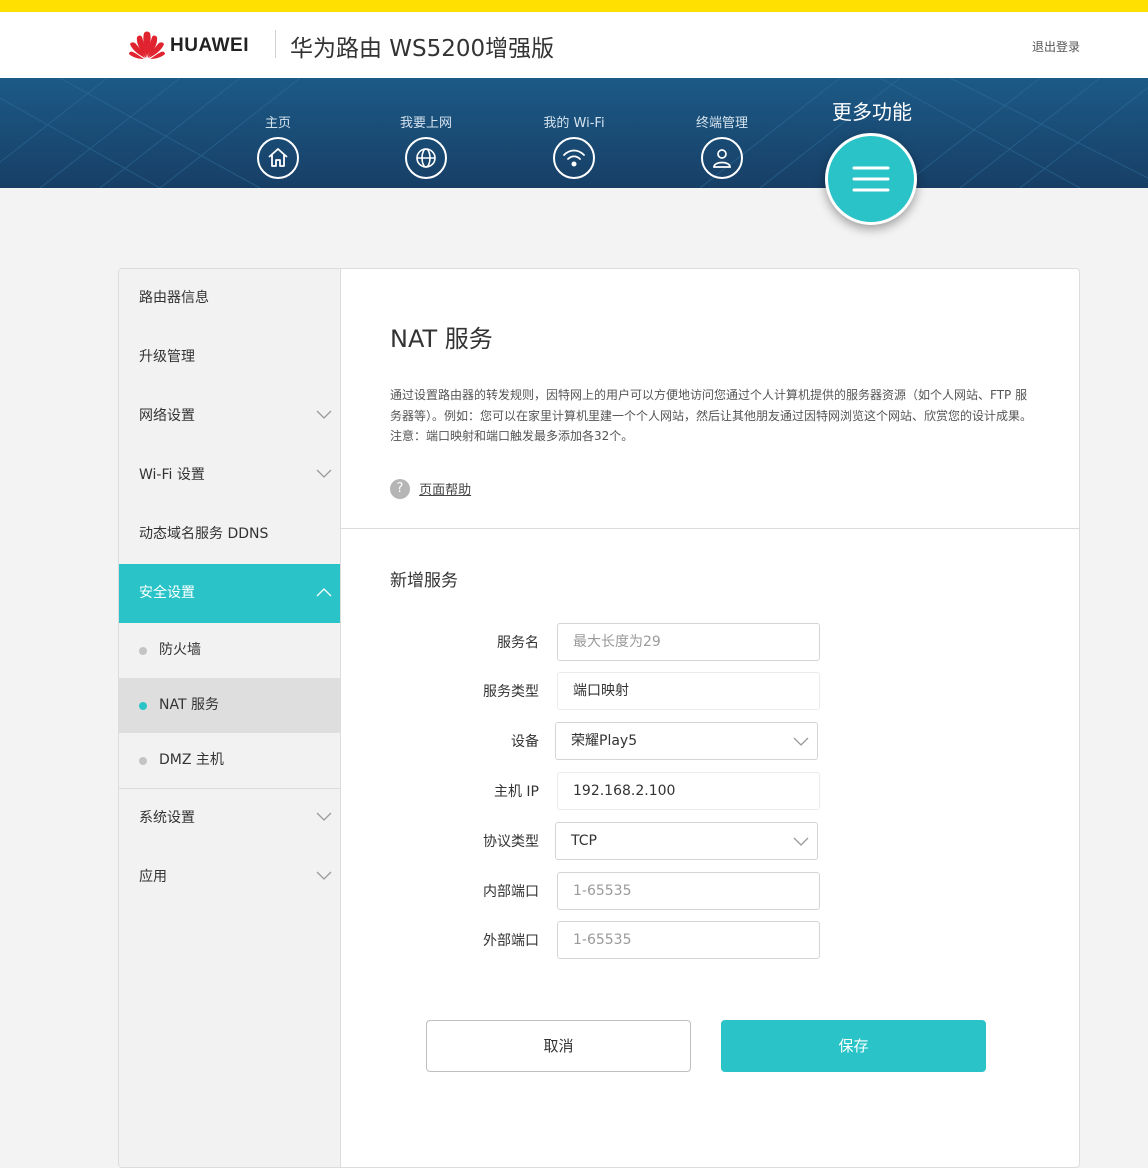  I want to click on huawei-logo: HUAWEI, so click(195, 46).